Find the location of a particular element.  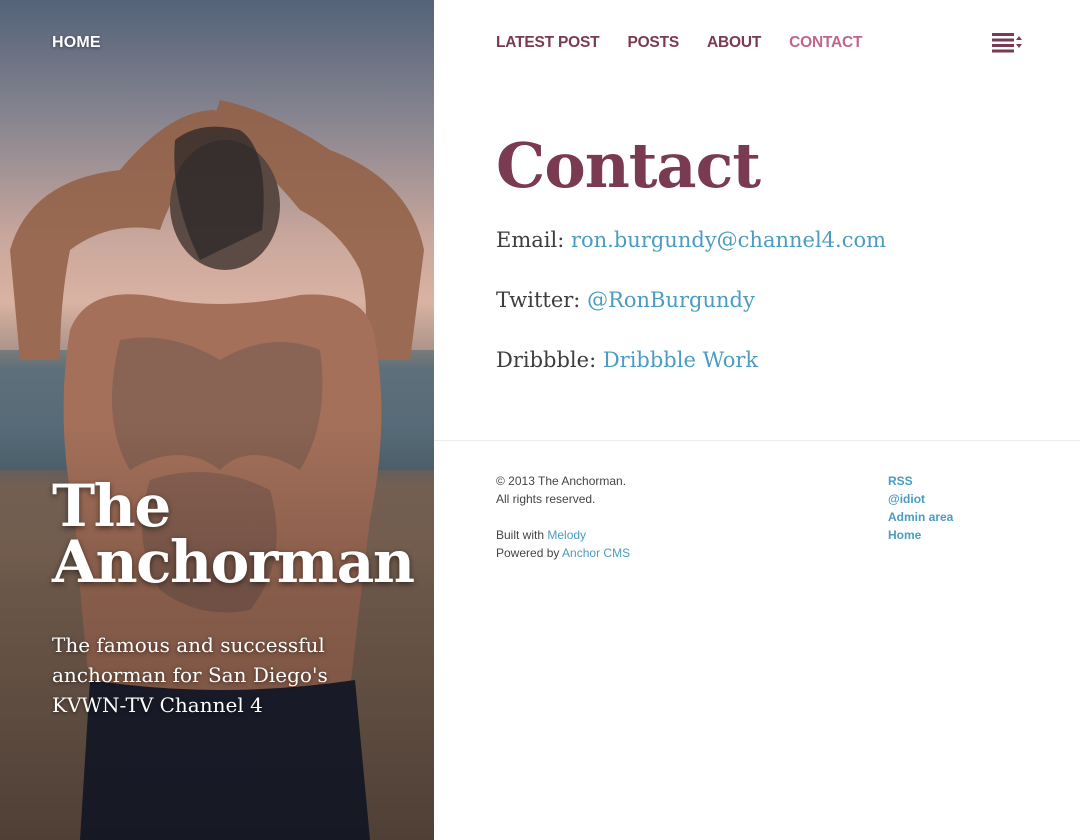

contact-twitter: Twitter: @RonBurgundy is located at coordinates (625, 300).